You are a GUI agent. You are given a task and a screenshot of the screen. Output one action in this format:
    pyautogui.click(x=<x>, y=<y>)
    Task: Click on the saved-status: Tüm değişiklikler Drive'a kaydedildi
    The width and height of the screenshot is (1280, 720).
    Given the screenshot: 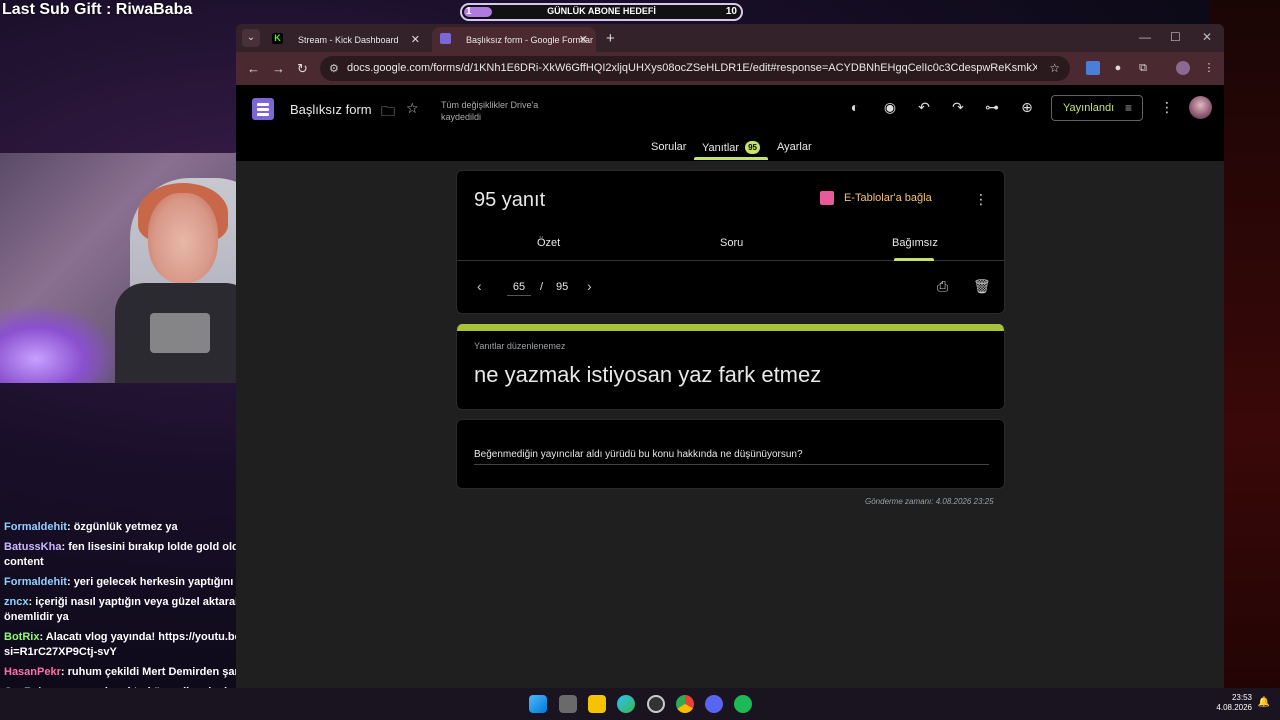 What is the action you would take?
    pyautogui.click(x=490, y=111)
    